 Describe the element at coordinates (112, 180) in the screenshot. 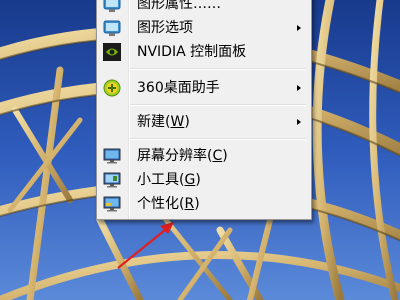

I see `gadgets-icon` at that location.